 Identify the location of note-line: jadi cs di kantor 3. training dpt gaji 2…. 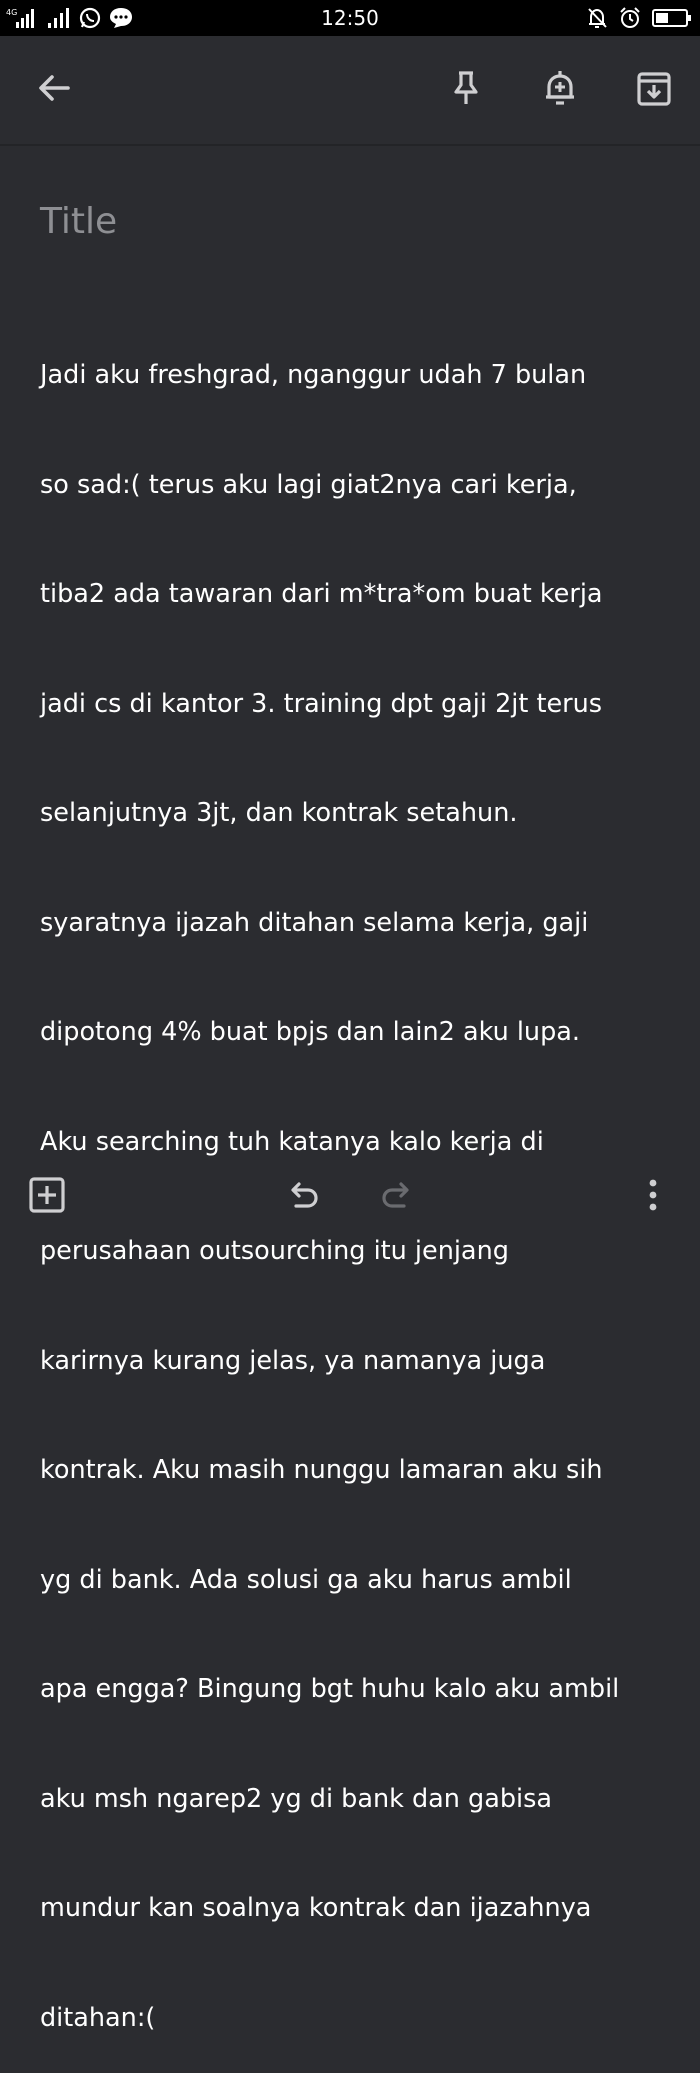
(321, 703).